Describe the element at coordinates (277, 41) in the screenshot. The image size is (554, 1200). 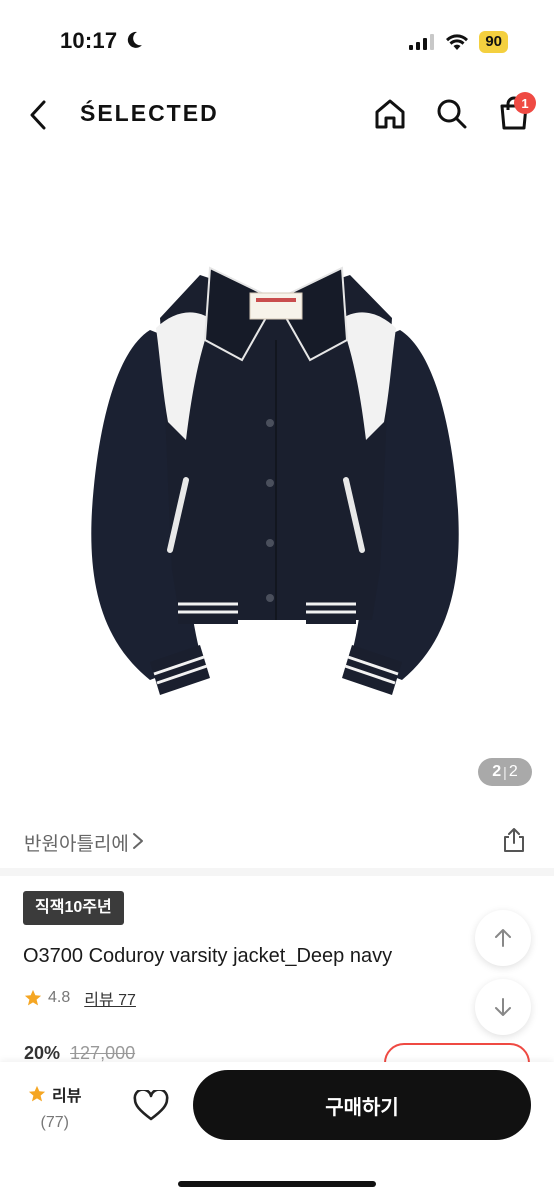
I see `status-bar: 10:17 90` at that location.